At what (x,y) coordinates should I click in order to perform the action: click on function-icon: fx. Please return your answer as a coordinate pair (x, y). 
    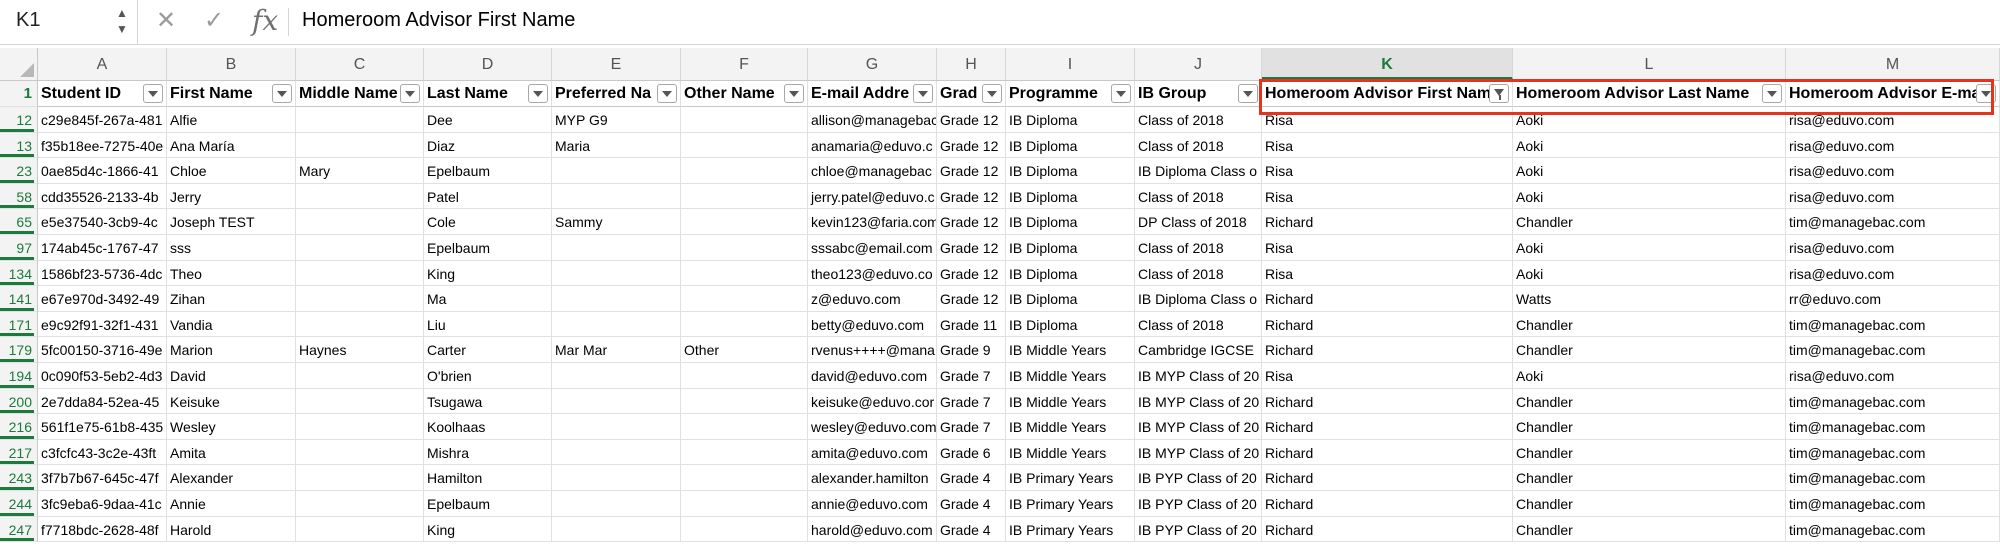
    Looking at the image, I should click on (265, 20).